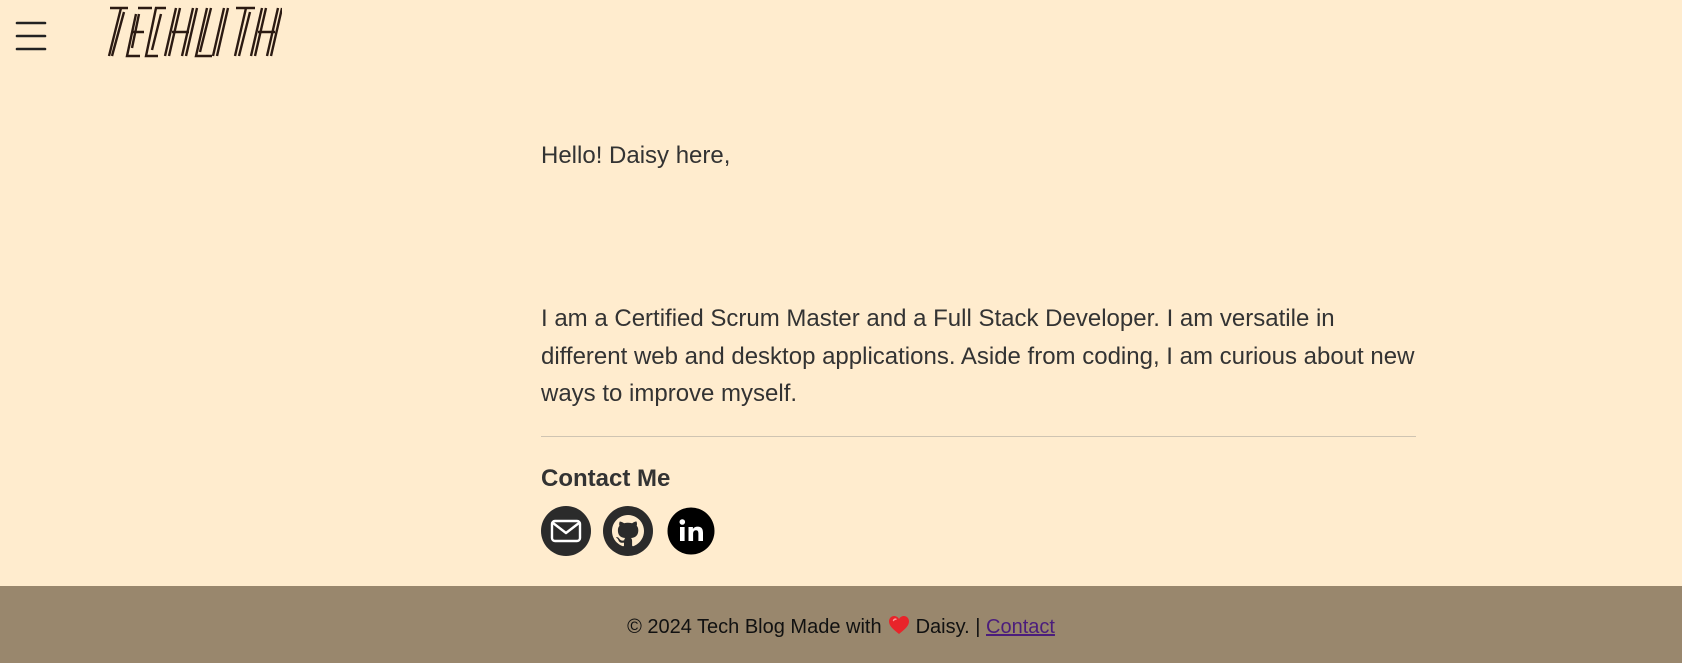 The width and height of the screenshot is (1682, 663). What do you see at coordinates (899, 628) in the screenshot?
I see `heart-icon` at bounding box center [899, 628].